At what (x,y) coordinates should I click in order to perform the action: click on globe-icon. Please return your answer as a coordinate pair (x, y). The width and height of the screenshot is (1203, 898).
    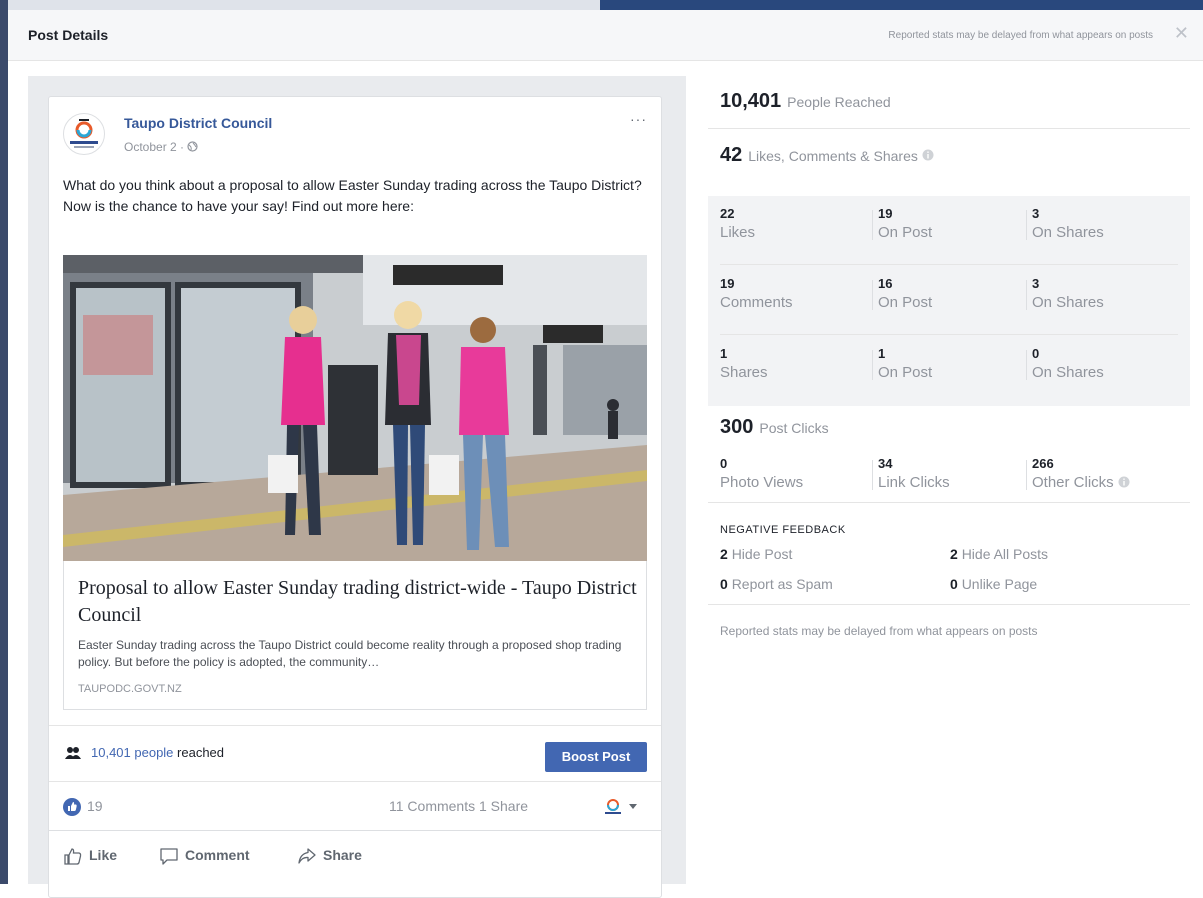
    Looking at the image, I should click on (192, 147).